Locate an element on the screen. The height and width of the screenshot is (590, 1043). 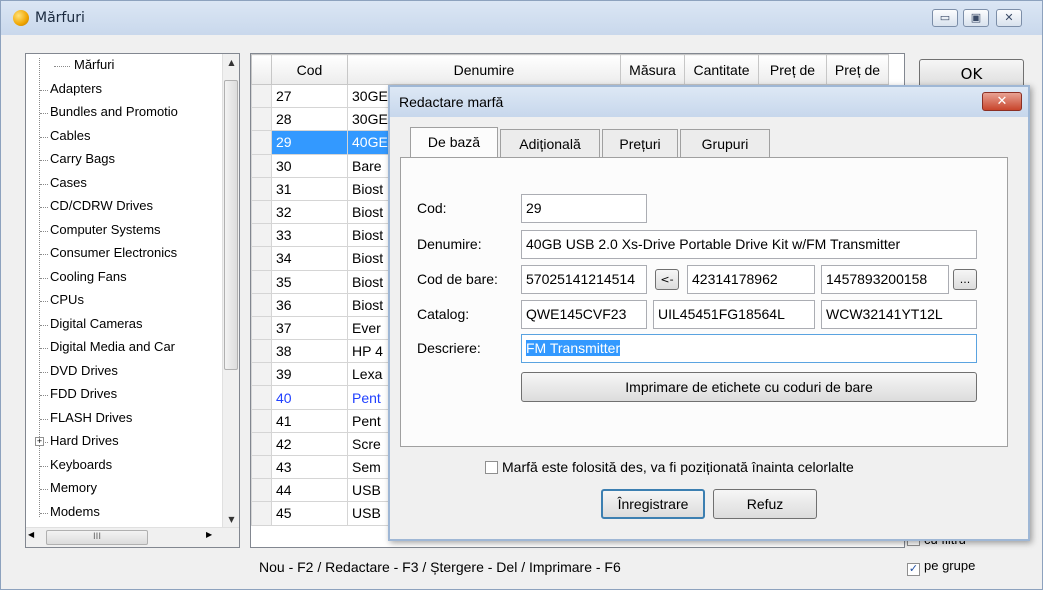
cell-cod: 41 is located at coordinates (309, 420).